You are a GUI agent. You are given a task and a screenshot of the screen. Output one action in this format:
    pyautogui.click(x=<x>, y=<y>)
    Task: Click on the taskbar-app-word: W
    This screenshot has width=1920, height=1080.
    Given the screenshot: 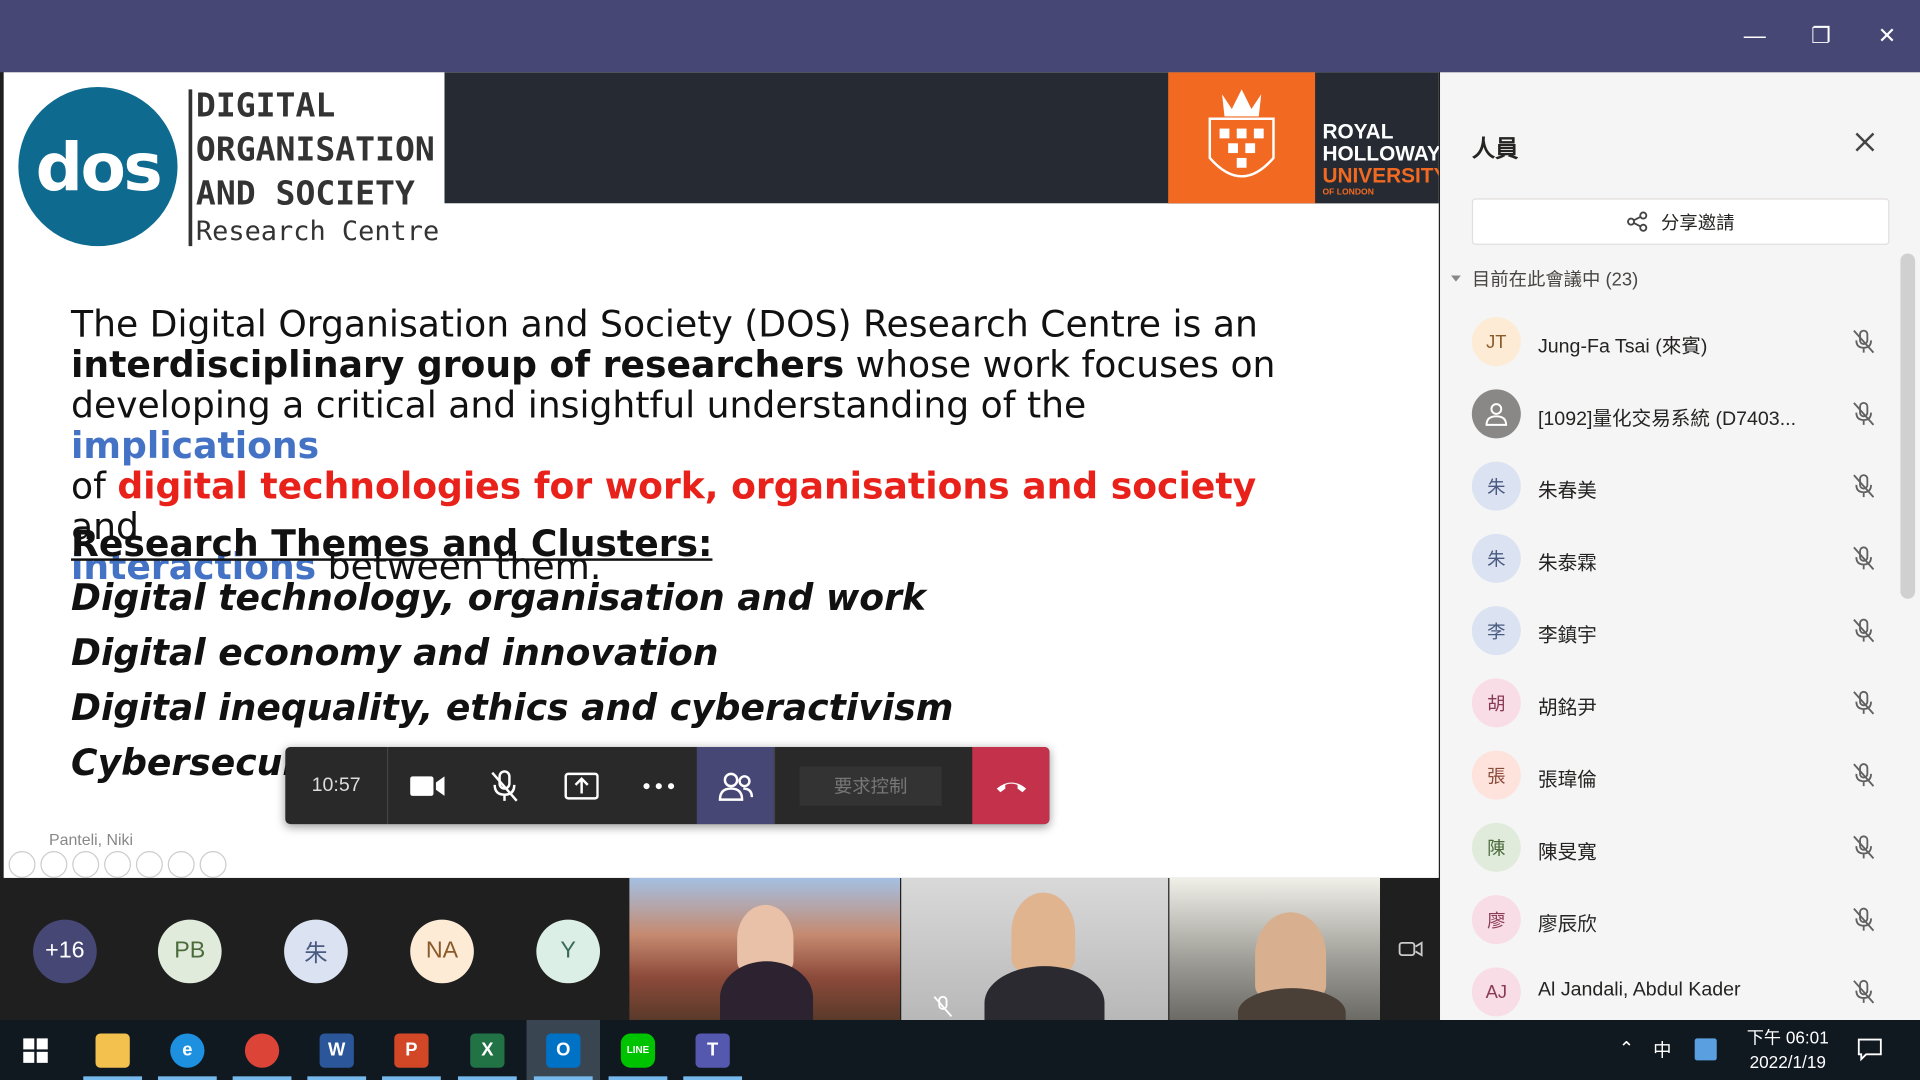 What is the action you would take?
    pyautogui.click(x=336, y=1050)
    